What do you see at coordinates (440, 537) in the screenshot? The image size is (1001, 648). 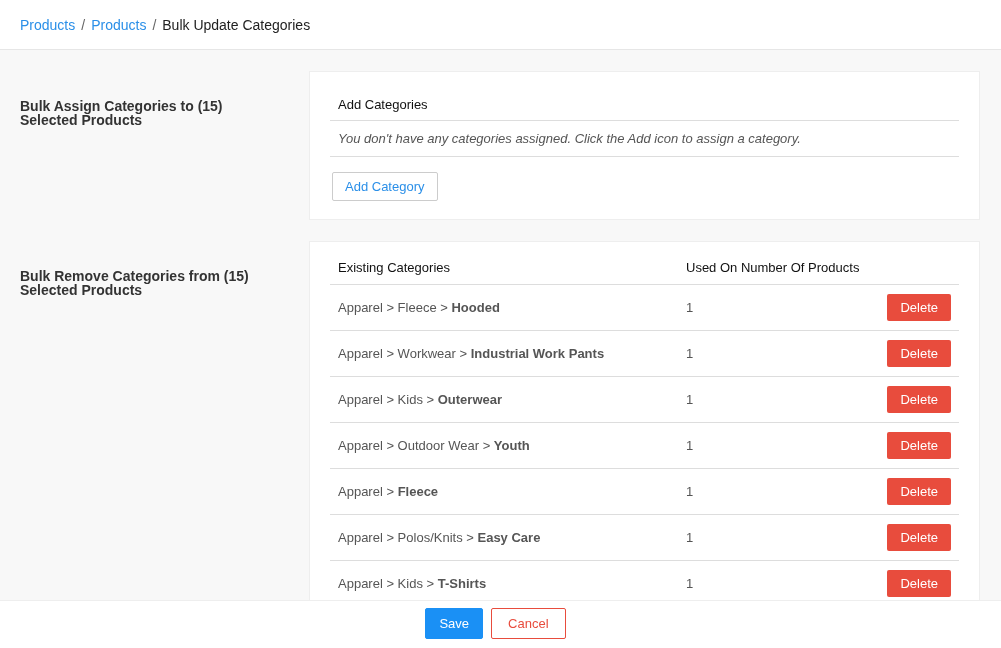 I see `category-path: Apparel > Polos/Knits > Easy Care` at bounding box center [440, 537].